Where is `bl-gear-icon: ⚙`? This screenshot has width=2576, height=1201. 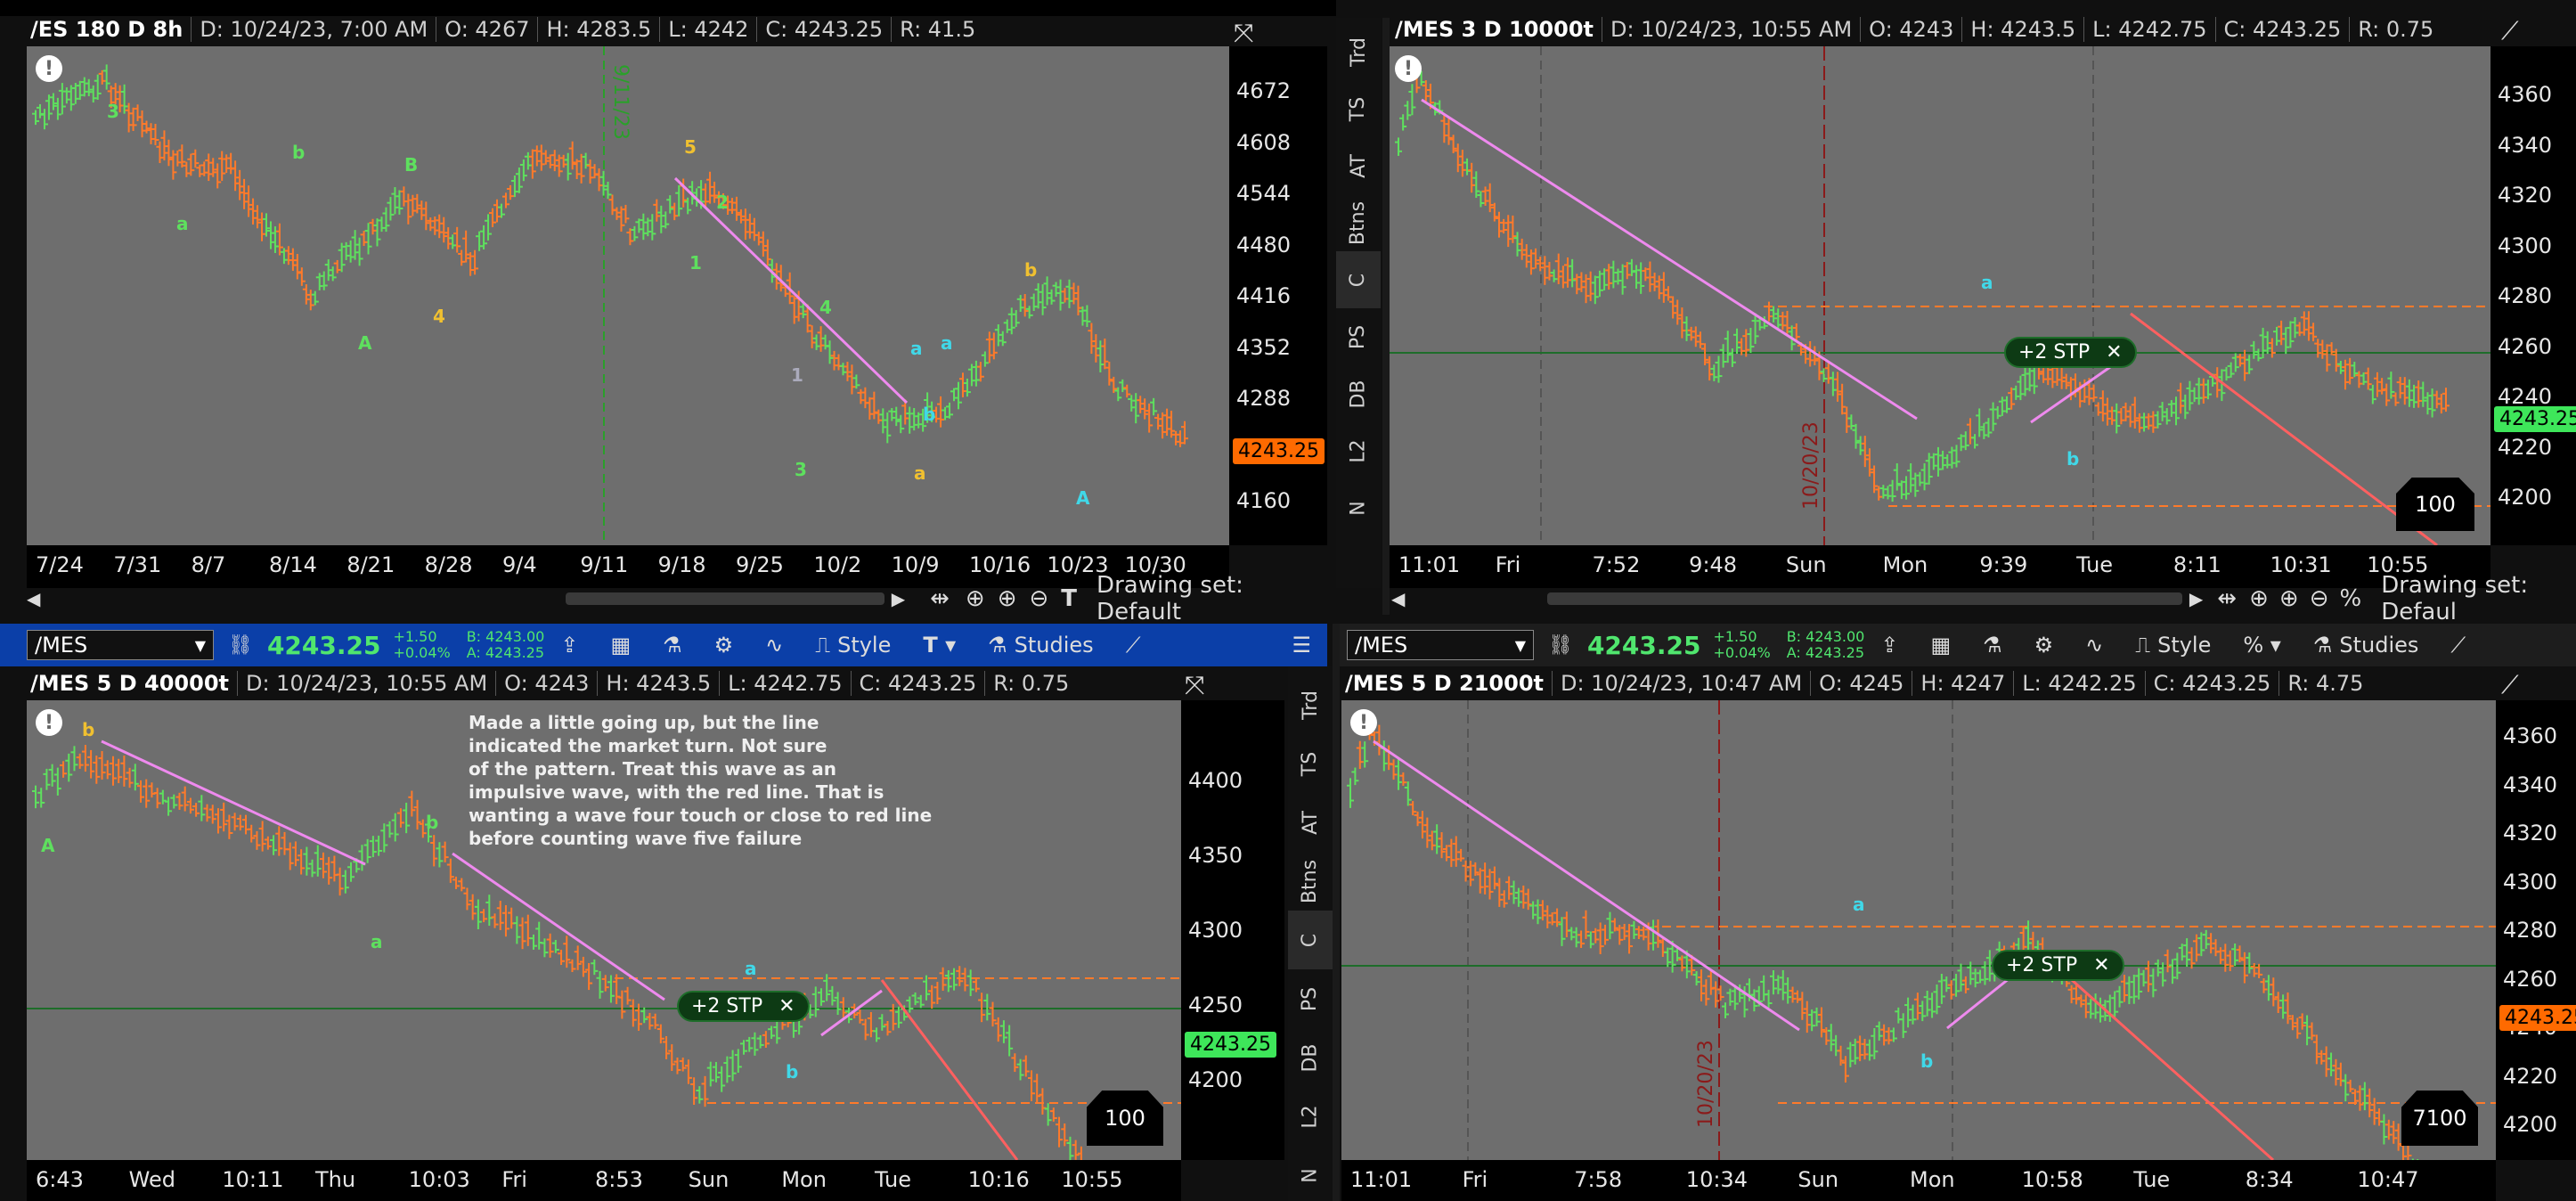 bl-gear-icon: ⚙ is located at coordinates (724, 646).